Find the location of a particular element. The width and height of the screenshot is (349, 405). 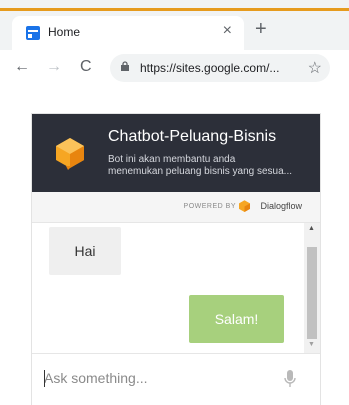

google-sites-icon is located at coordinates (33, 33).